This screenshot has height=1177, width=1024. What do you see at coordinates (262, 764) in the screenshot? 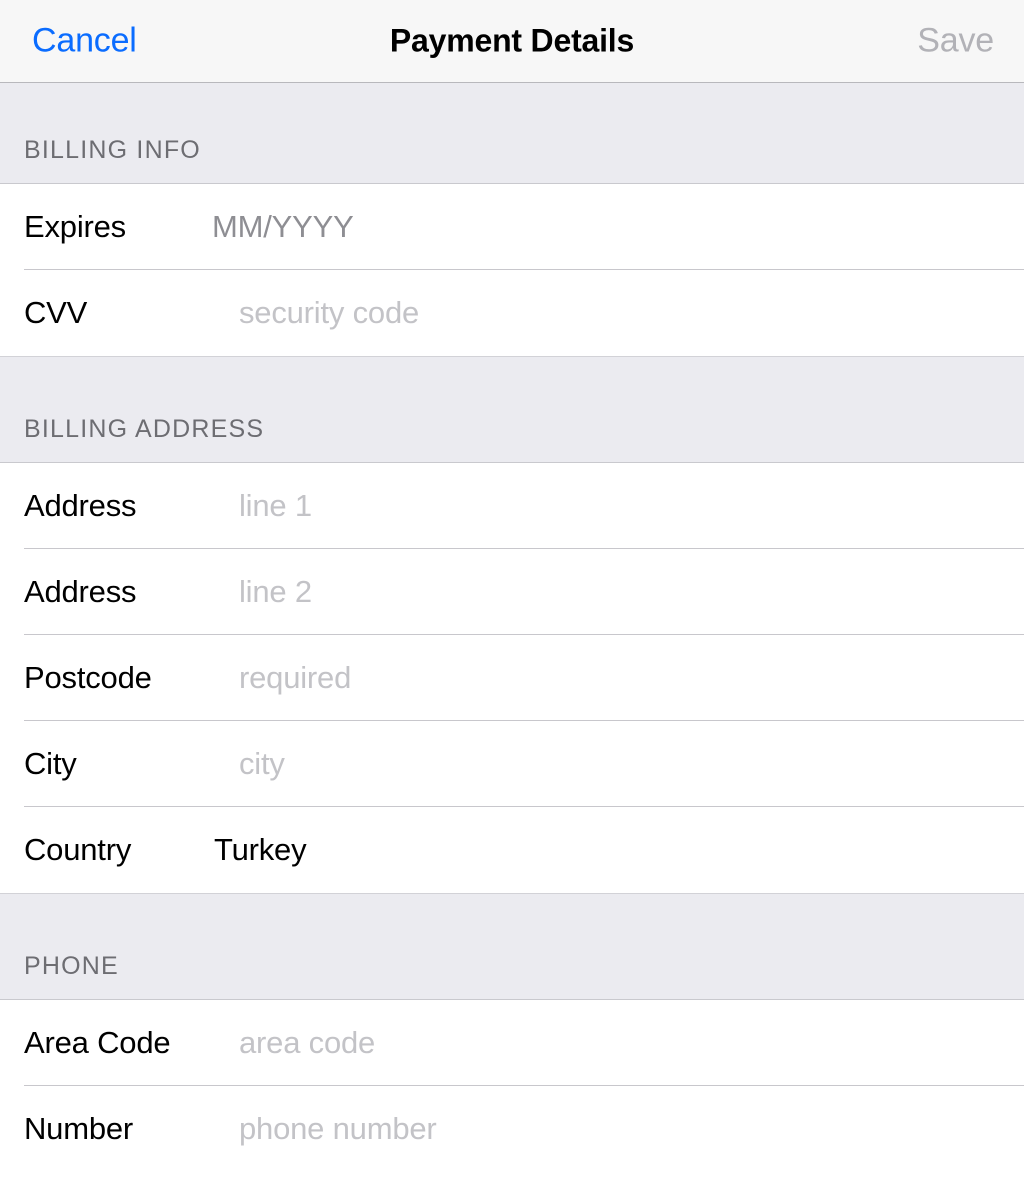
I see `city-input: city` at bounding box center [262, 764].